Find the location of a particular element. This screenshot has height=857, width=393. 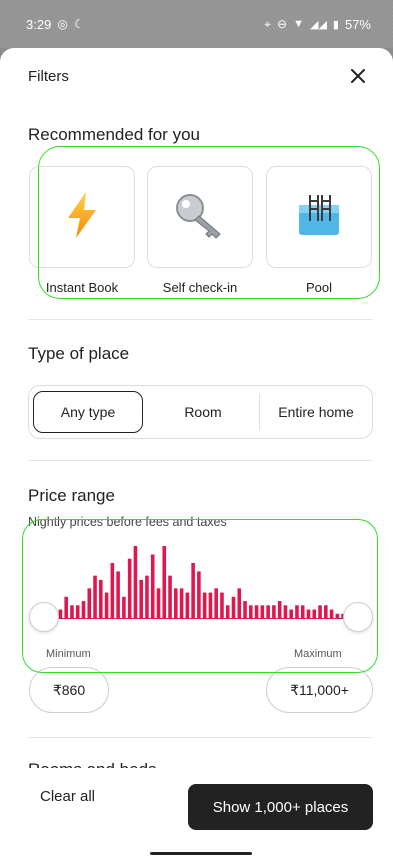

price-histogram is located at coordinates (196, 582).